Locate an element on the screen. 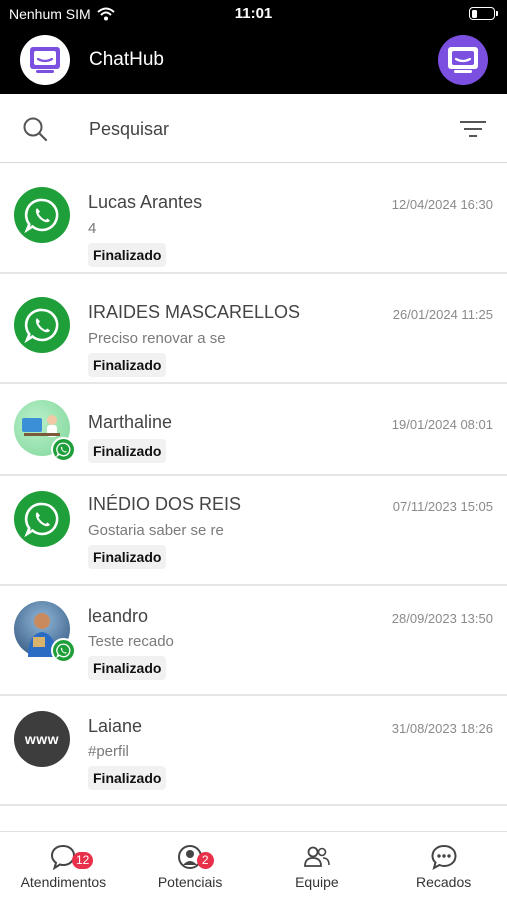  conversation-date: 19/01/2024 08:01 is located at coordinates (442, 424).